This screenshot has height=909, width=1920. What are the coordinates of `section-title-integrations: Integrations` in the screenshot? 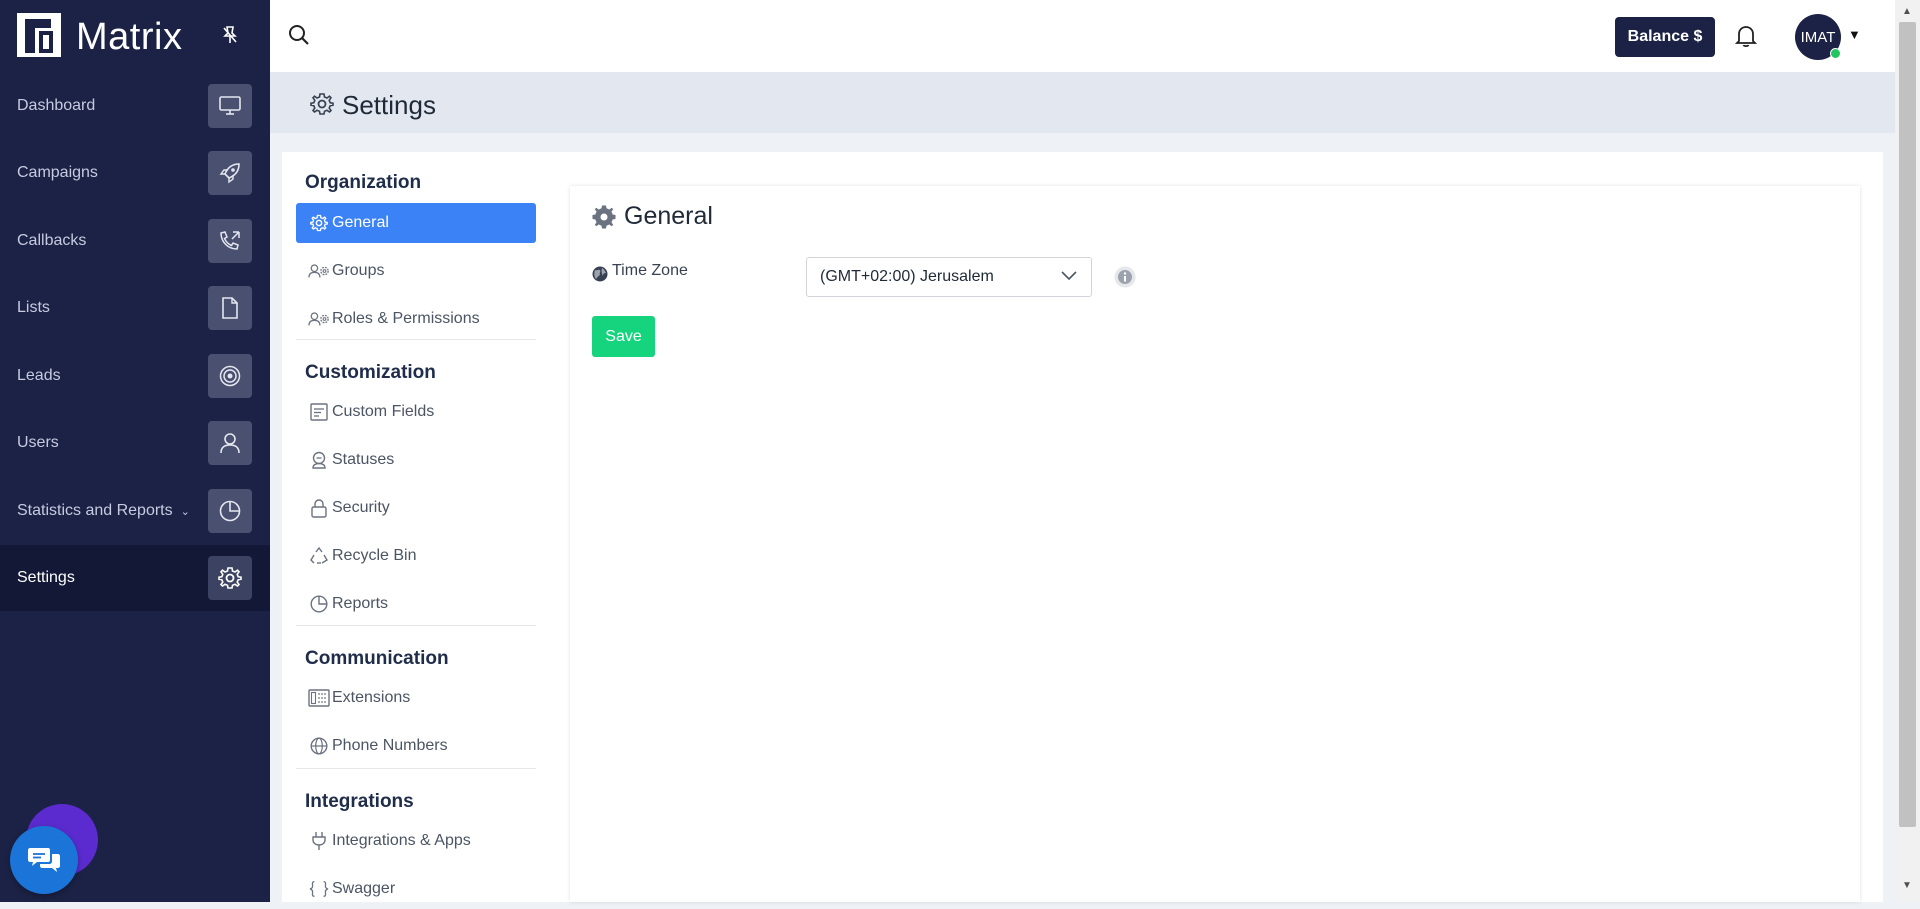 It's located at (359, 801).